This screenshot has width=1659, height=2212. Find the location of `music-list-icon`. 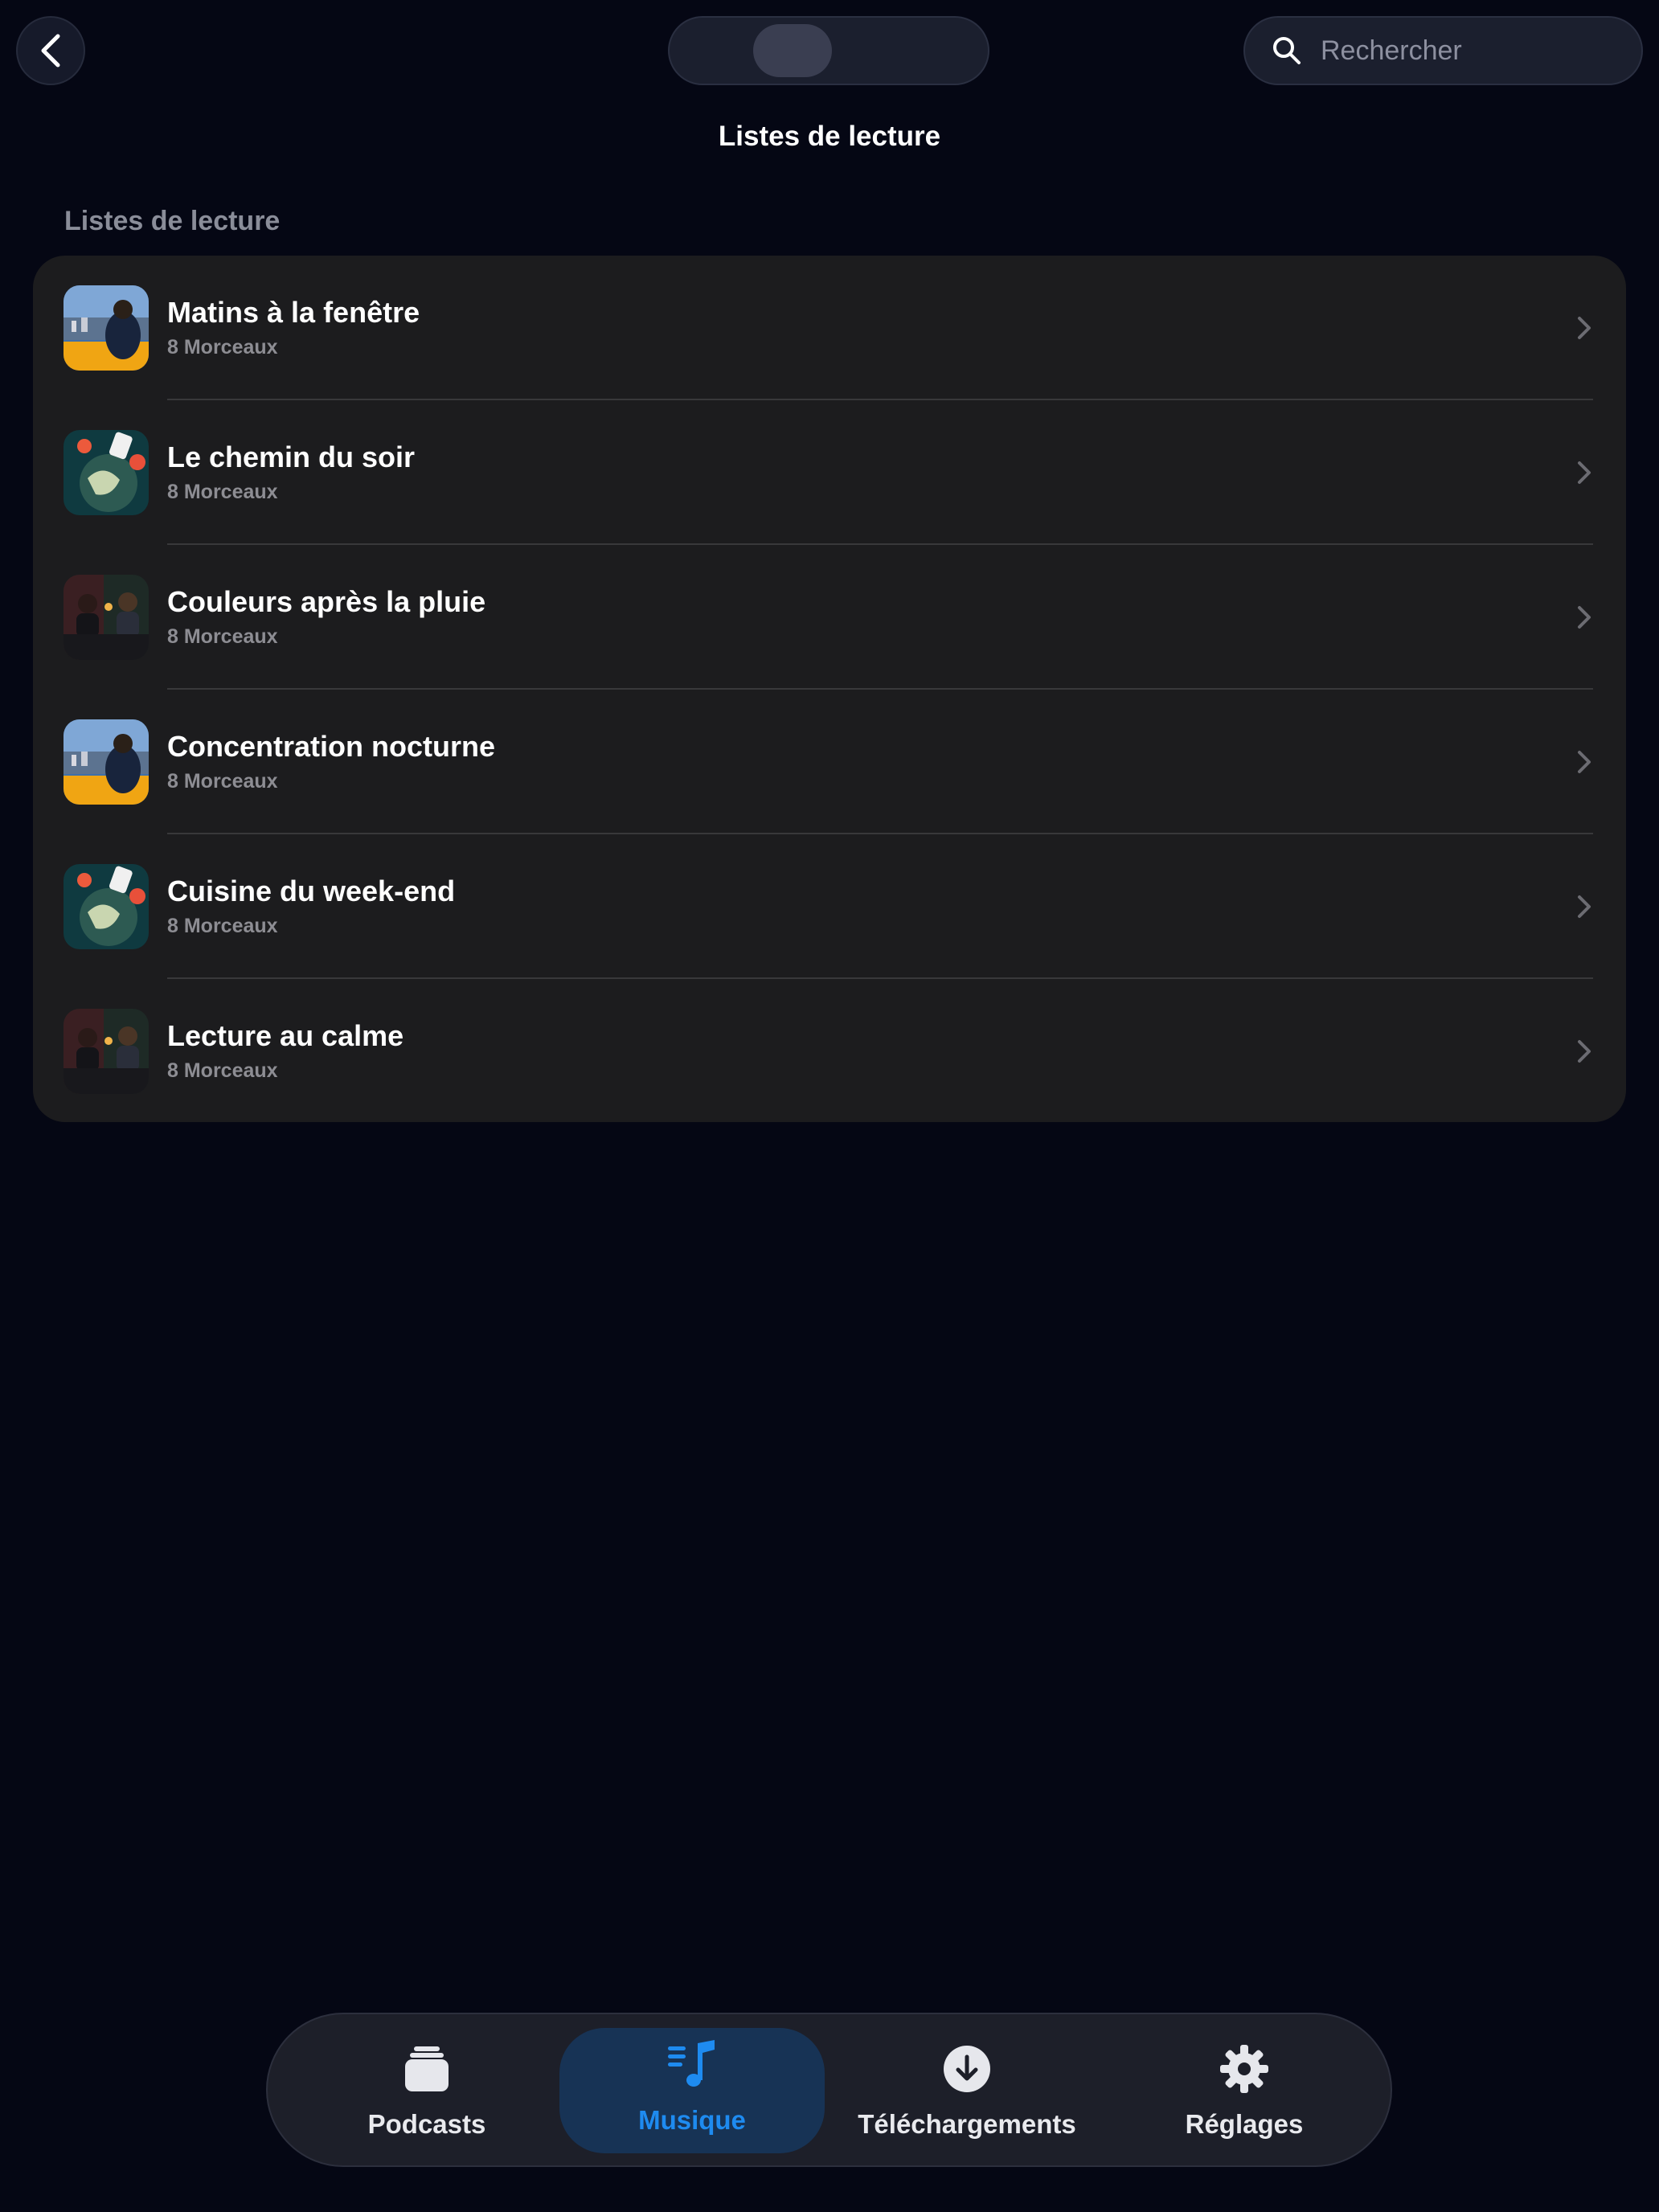

music-list-icon is located at coordinates (691, 2063).